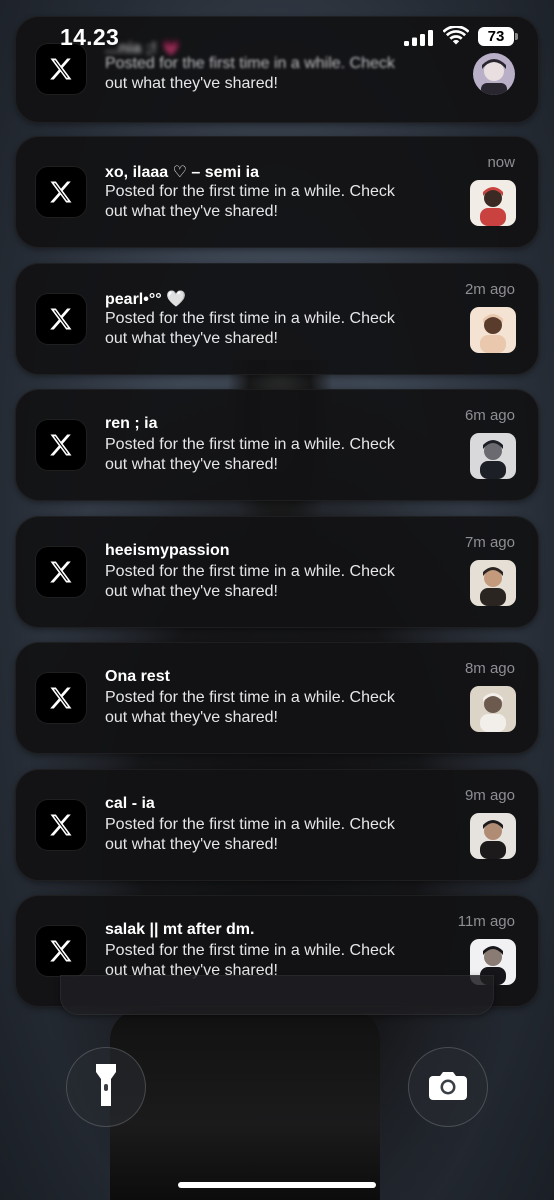  What do you see at coordinates (146, 299) in the screenshot?
I see `notification-title: pearl•°° 🤍` at bounding box center [146, 299].